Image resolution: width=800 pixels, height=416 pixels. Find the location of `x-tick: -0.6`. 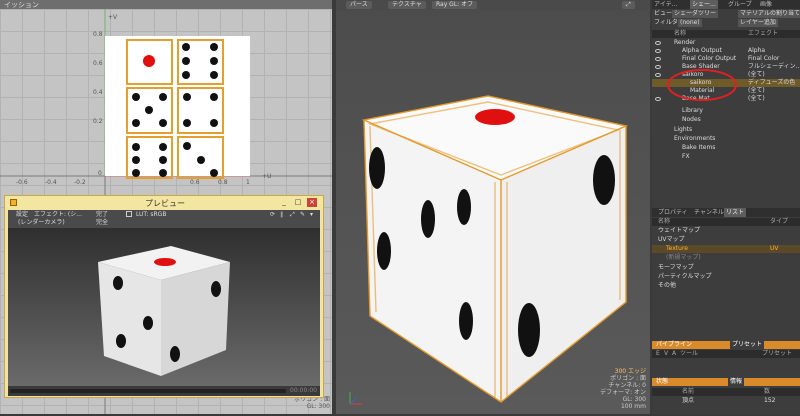

x-tick: -0.6 is located at coordinates (22, 182).